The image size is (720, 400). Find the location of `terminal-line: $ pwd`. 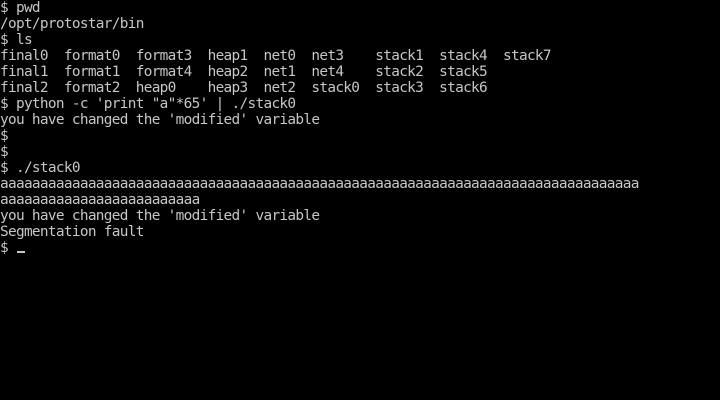

terminal-line: $ pwd is located at coordinates (20, 8).